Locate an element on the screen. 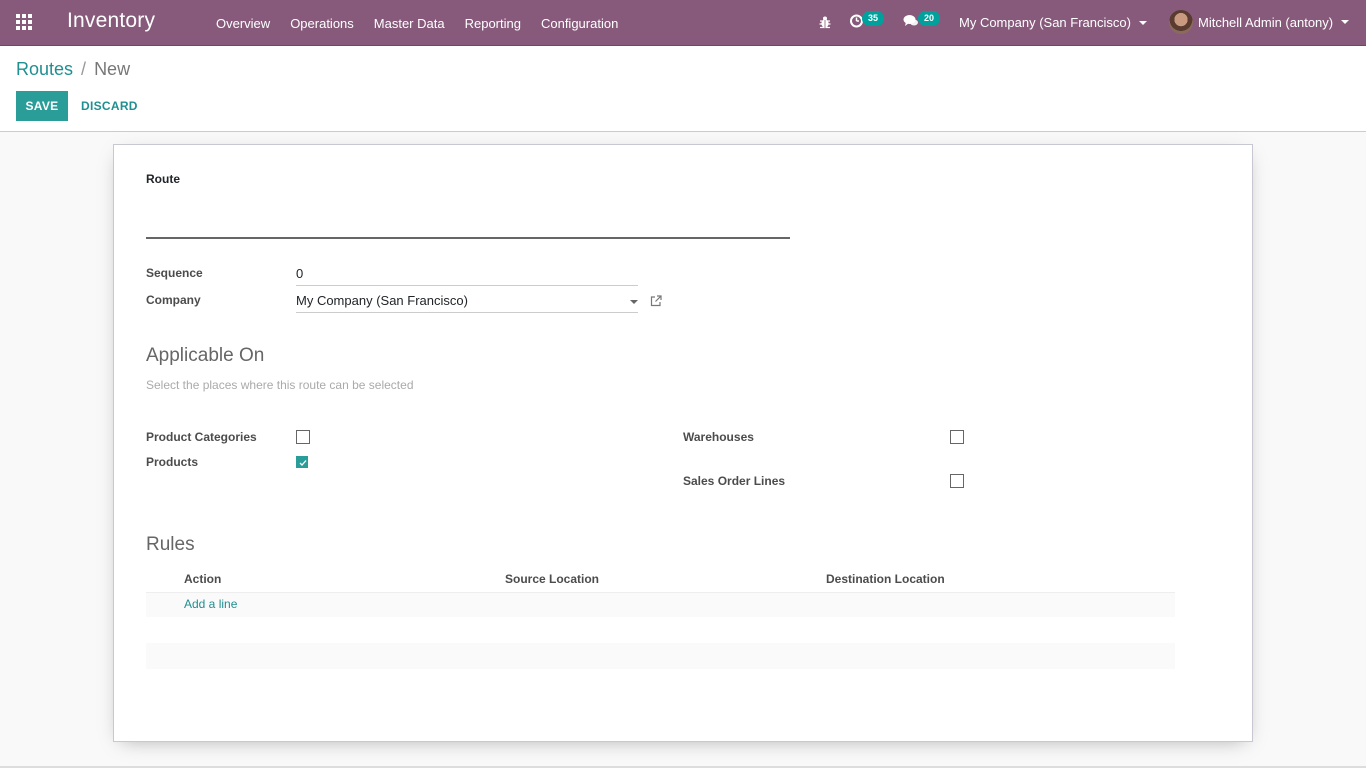  breadcrumb-current: New is located at coordinates (112, 69).